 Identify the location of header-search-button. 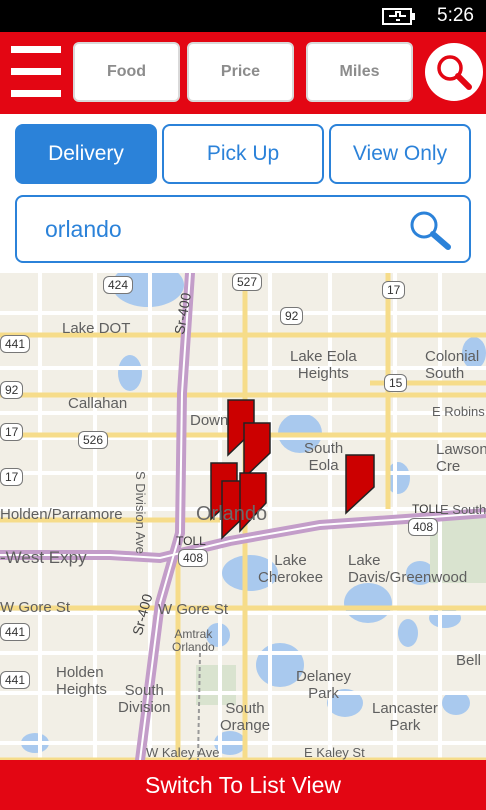
(454, 72).